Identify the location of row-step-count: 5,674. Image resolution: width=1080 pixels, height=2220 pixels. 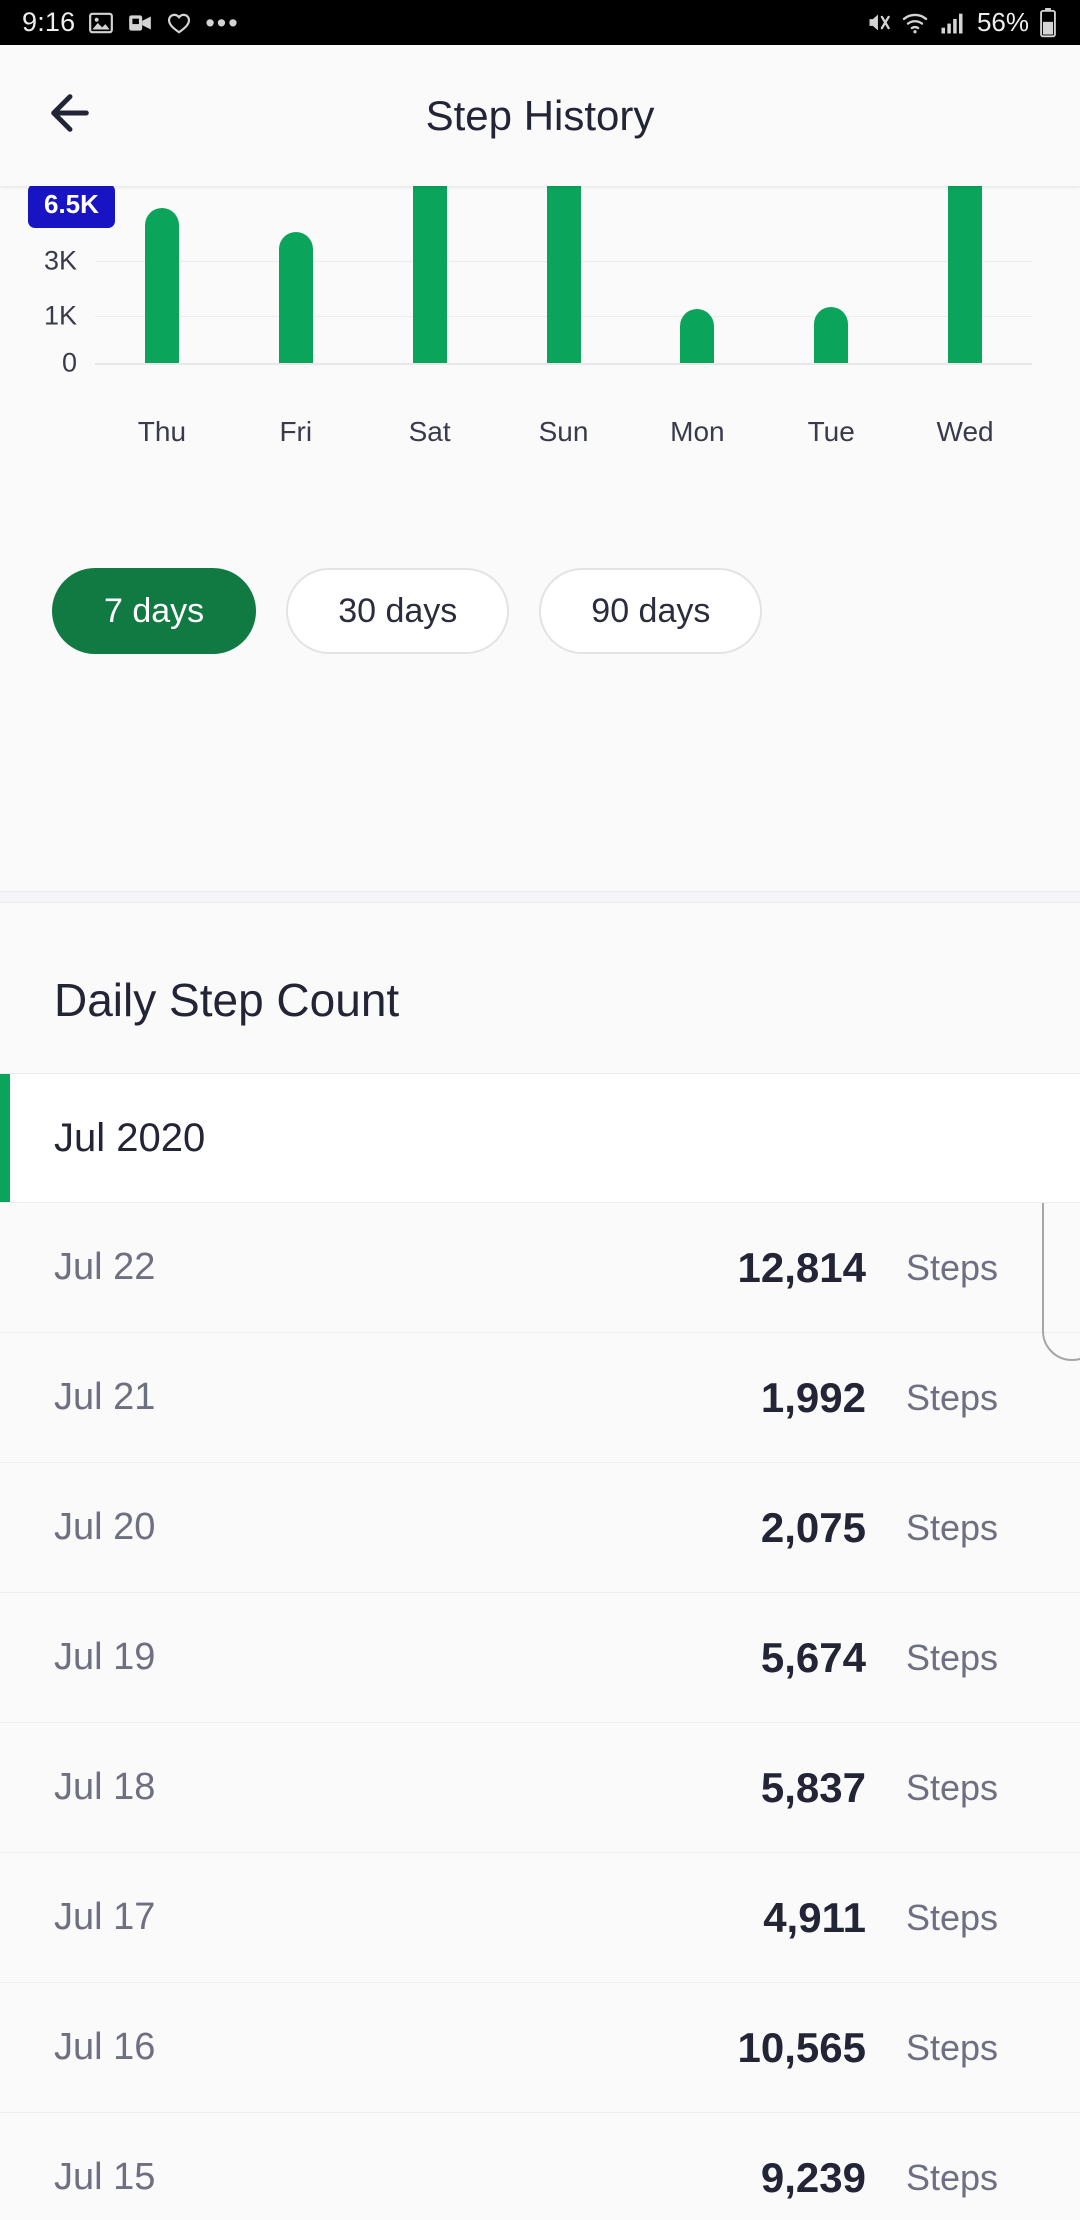
(813, 1657).